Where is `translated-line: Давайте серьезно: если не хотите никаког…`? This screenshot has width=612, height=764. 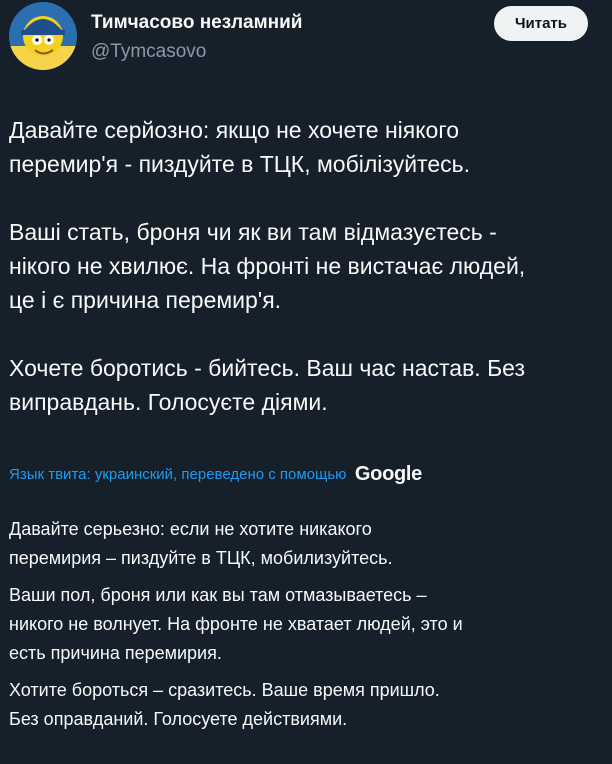
translated-line: Давайте серьезно: если не хотите никаког… is located at coordinates (190, 529).